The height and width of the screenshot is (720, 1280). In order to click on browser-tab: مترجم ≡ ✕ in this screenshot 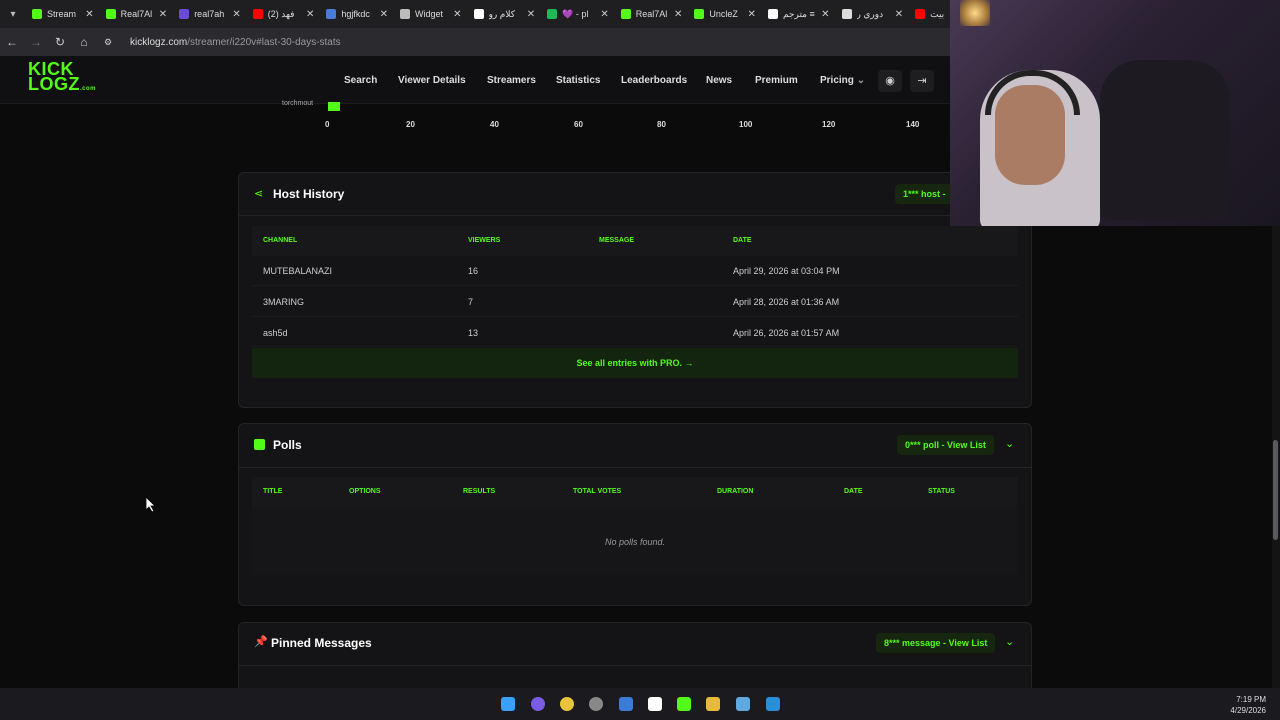, I will do `click(799, 14)`.